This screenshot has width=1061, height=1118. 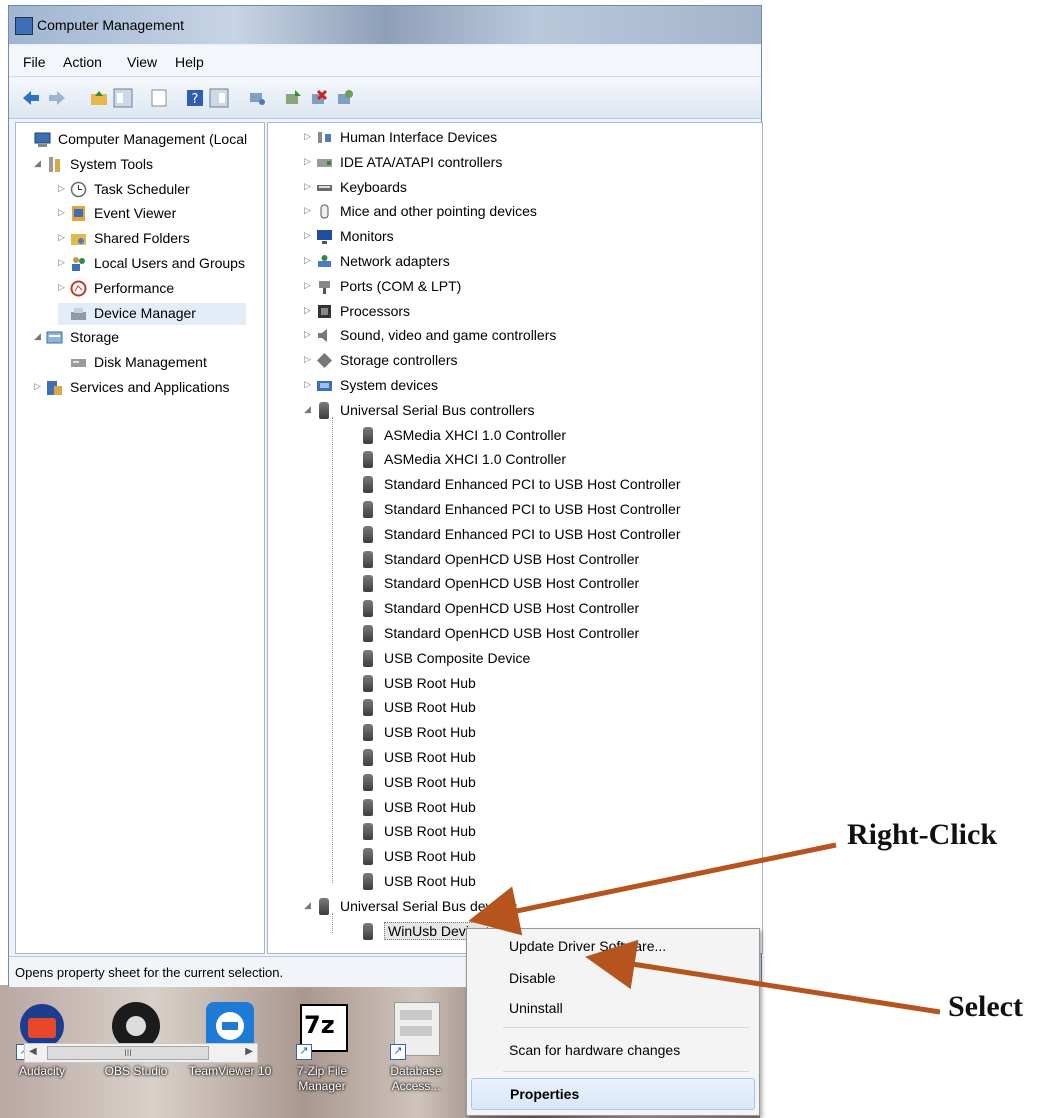 What do you see at coordinates (54, 337) in the screenshot?
I see `storage-icon` at bounding box center [54, 337].